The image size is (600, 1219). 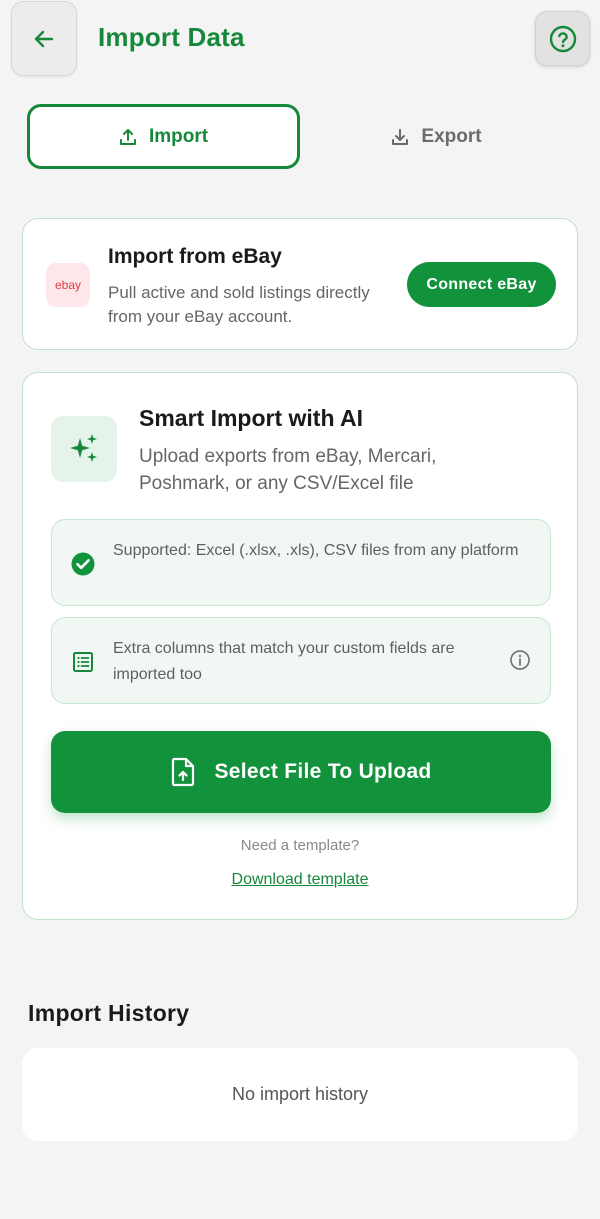 I want to click on info-icon, so click(x=520, y=660).